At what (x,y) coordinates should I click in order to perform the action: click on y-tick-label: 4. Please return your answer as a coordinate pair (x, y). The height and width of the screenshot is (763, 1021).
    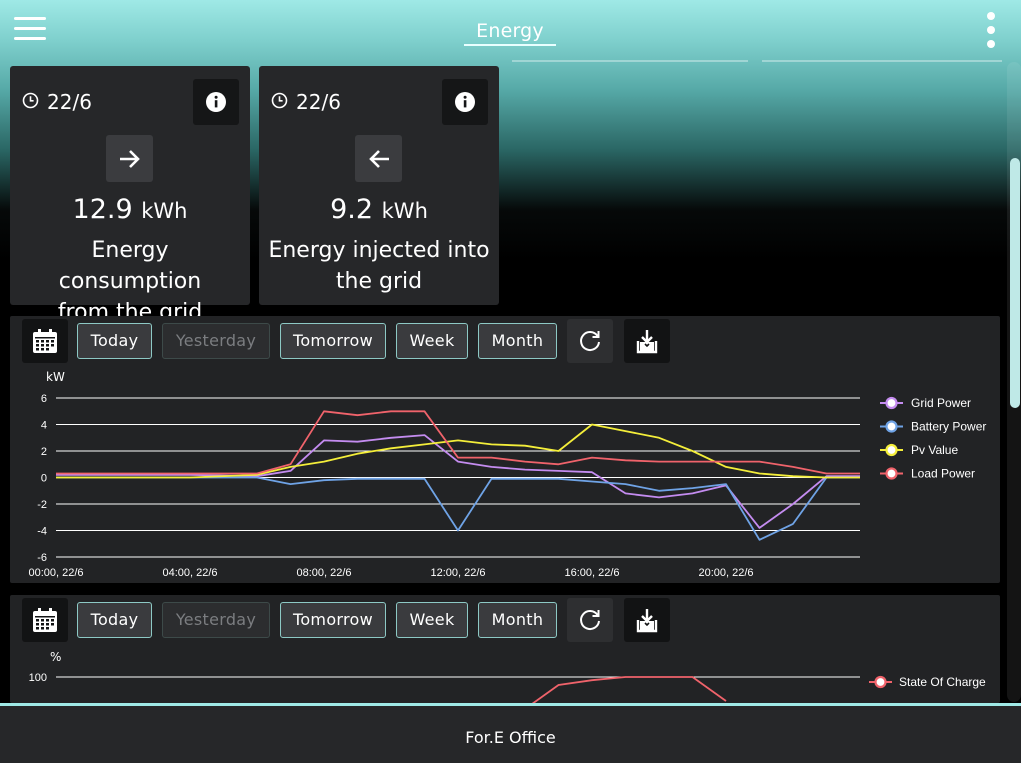
    Looking at the image, I should click on (44, 426).